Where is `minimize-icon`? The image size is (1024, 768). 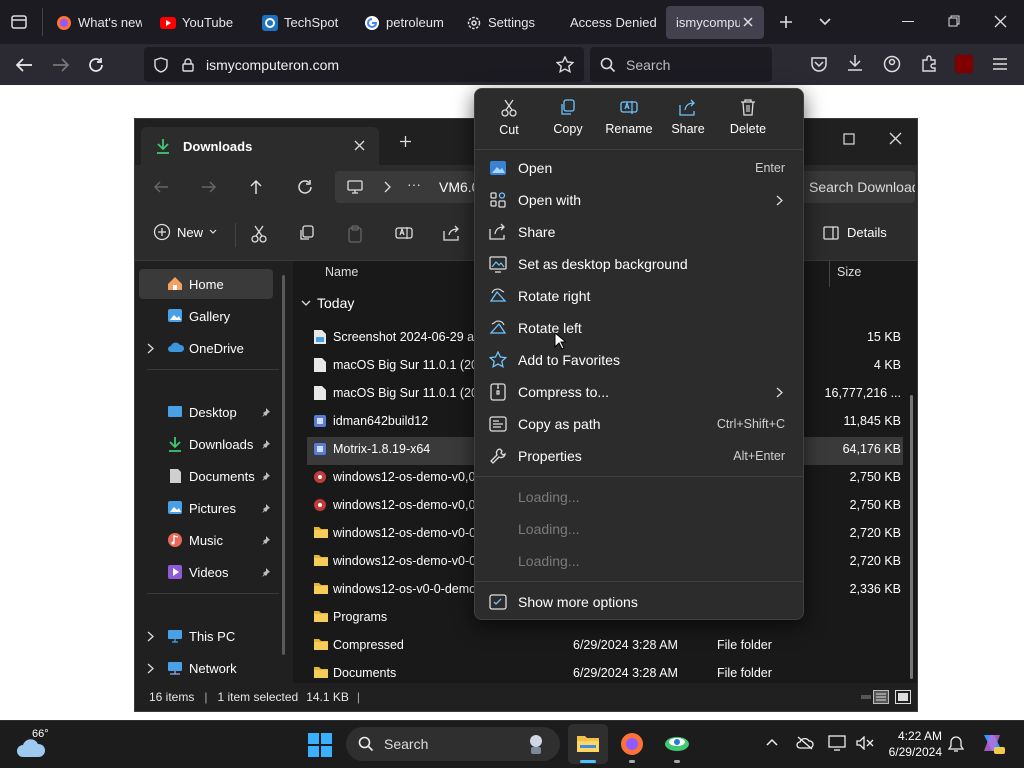
minimize-icon is located at coordinates (908, 21).